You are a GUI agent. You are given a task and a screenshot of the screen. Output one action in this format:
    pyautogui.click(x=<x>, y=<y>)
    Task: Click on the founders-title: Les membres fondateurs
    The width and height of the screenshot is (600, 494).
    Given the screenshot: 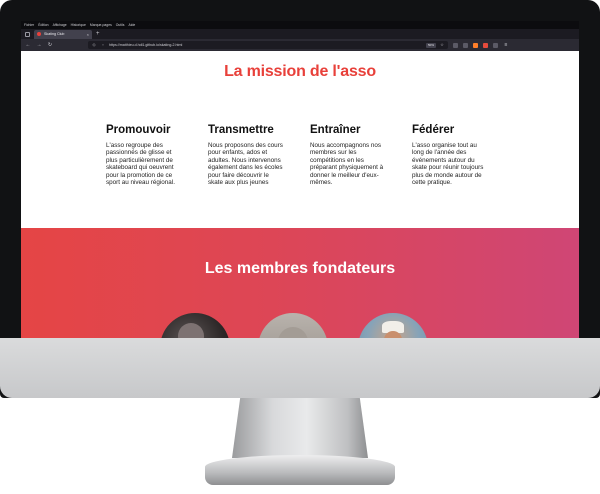 What is the action you would take?
    pyautogui.click(x=300, y=268)
    